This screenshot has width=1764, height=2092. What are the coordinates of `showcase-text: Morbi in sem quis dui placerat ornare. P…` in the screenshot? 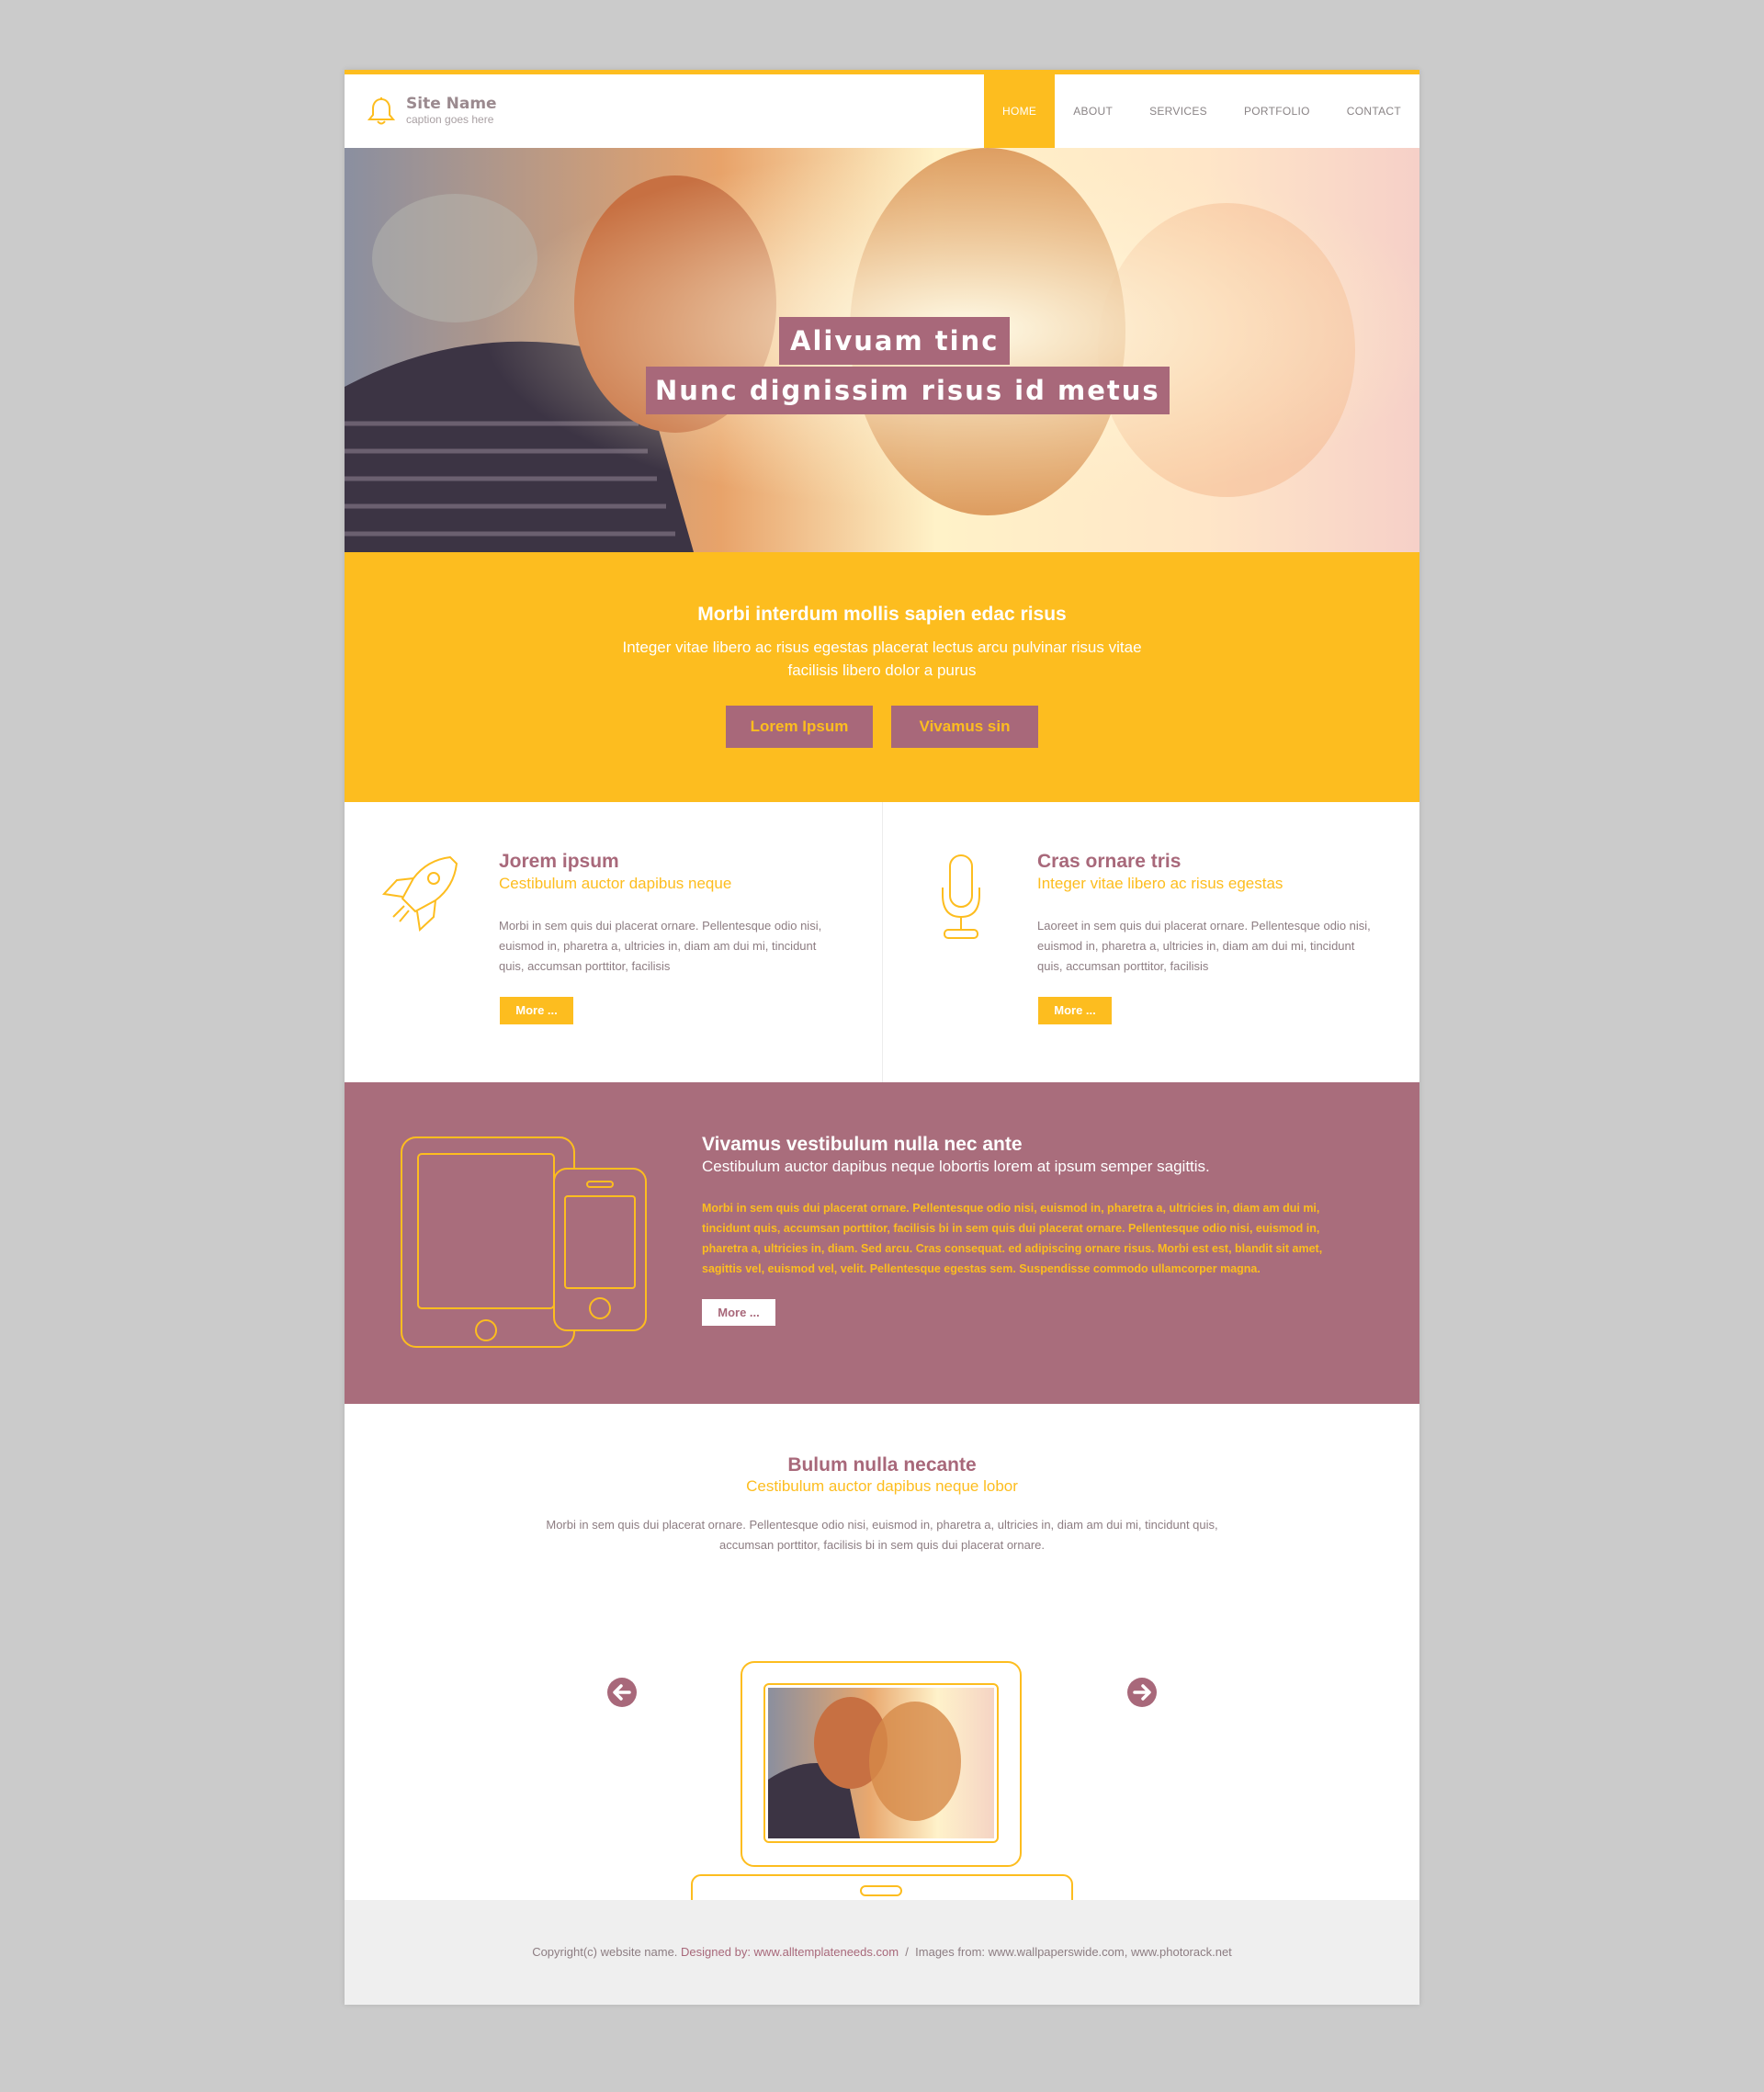 It's located at (1012, 1238).